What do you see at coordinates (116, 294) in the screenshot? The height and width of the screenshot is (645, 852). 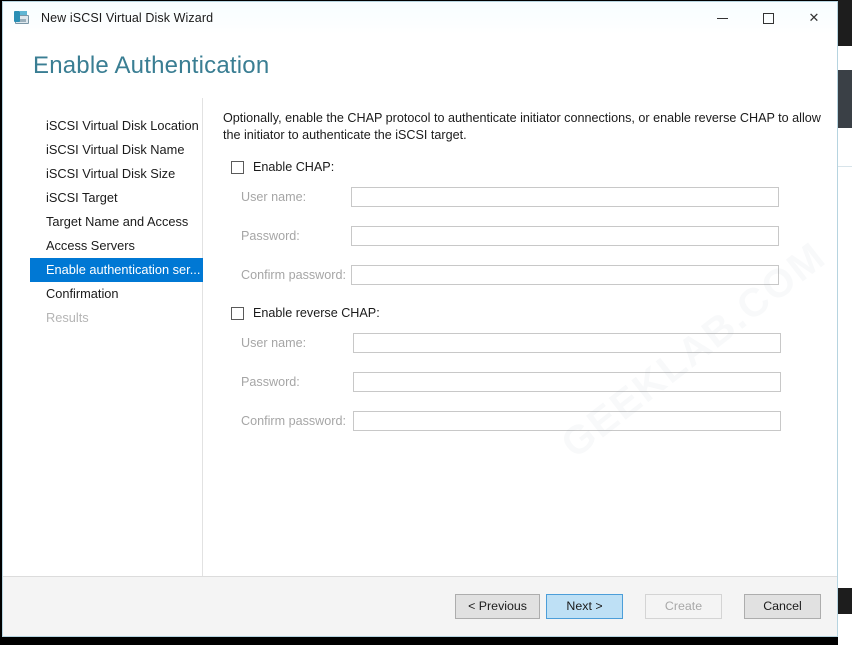 I see `sidebar-item-confirmation: Confirmation` at bounding box center [116, 294].